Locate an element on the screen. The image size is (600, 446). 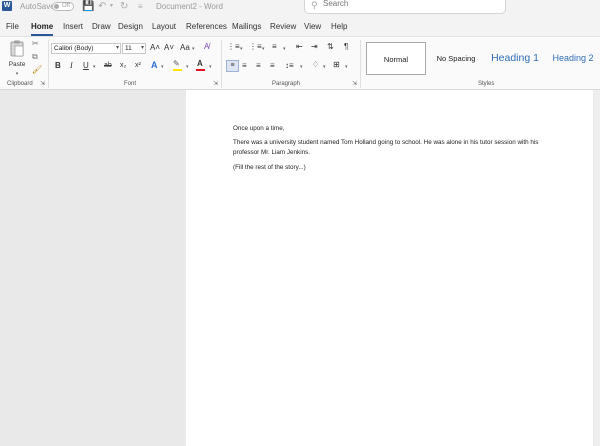
redo-icon: ↻ is located at coordinates (124, 6).